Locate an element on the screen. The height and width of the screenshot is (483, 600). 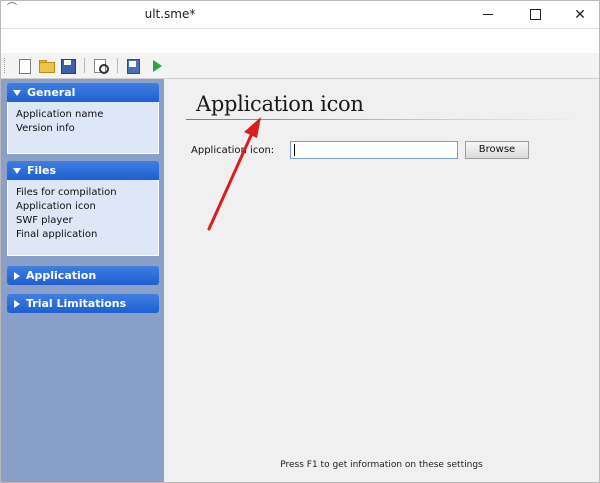
run-button is located at coordinates (157, 65).